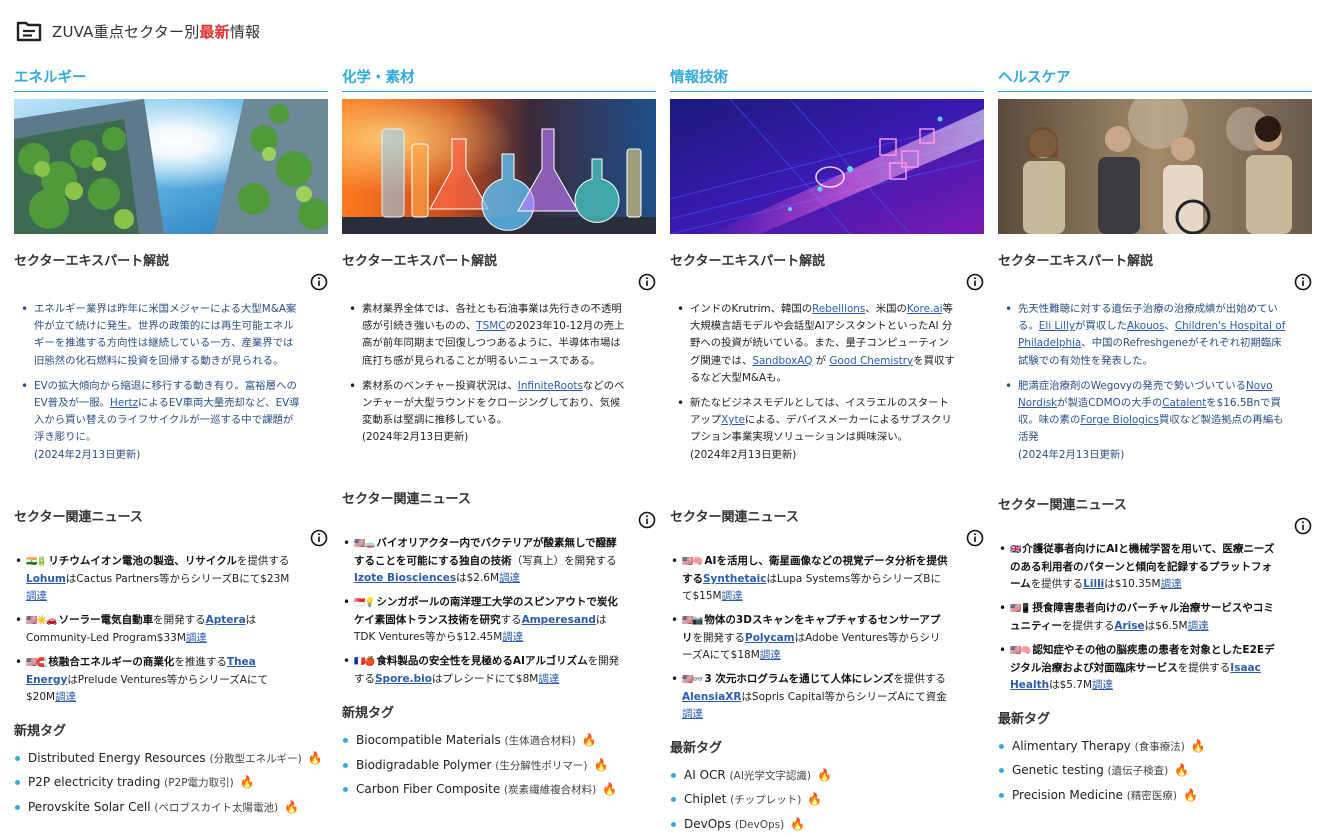 Image resolution: width=1324 pixels, height=836 pixels. What do you see at coordinates (540, 741) in the screenshot?
I see `tag-translation: (生体適合材料)` at bounding box center [540, 741].